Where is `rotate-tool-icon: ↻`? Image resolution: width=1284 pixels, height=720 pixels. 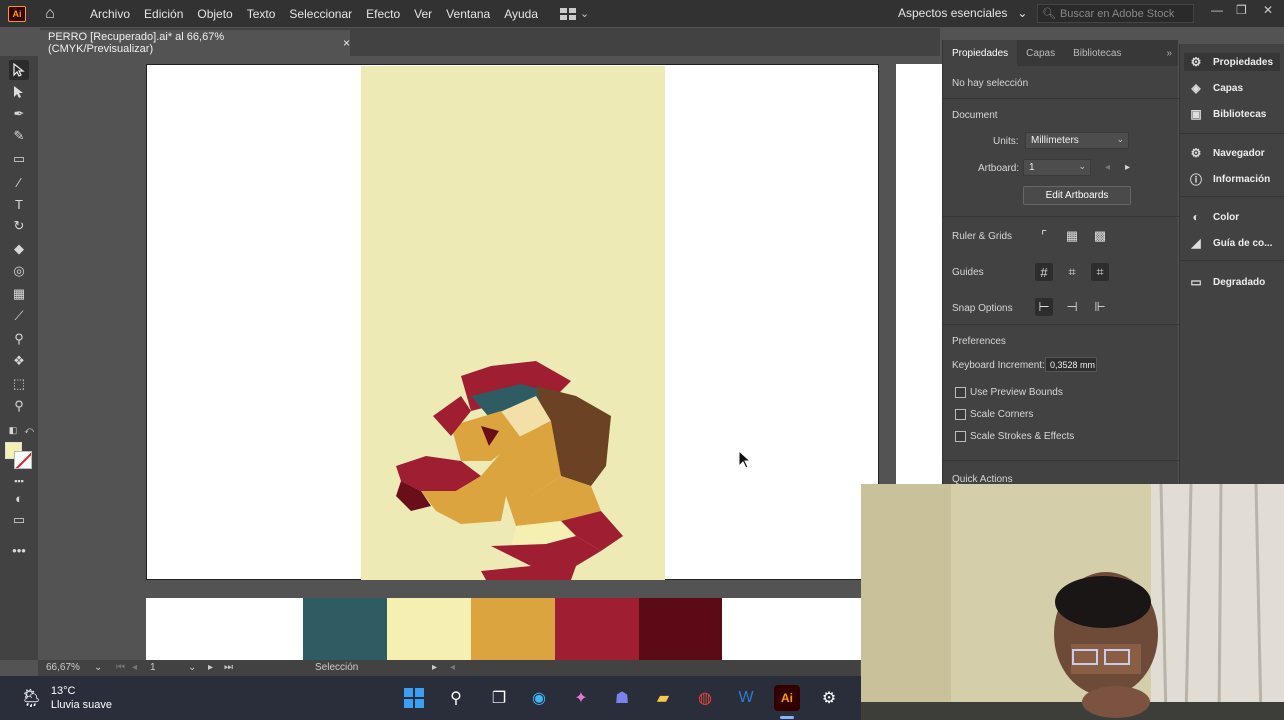 rotate-tool-icon: ↻ is located at coordinates (19, 226).